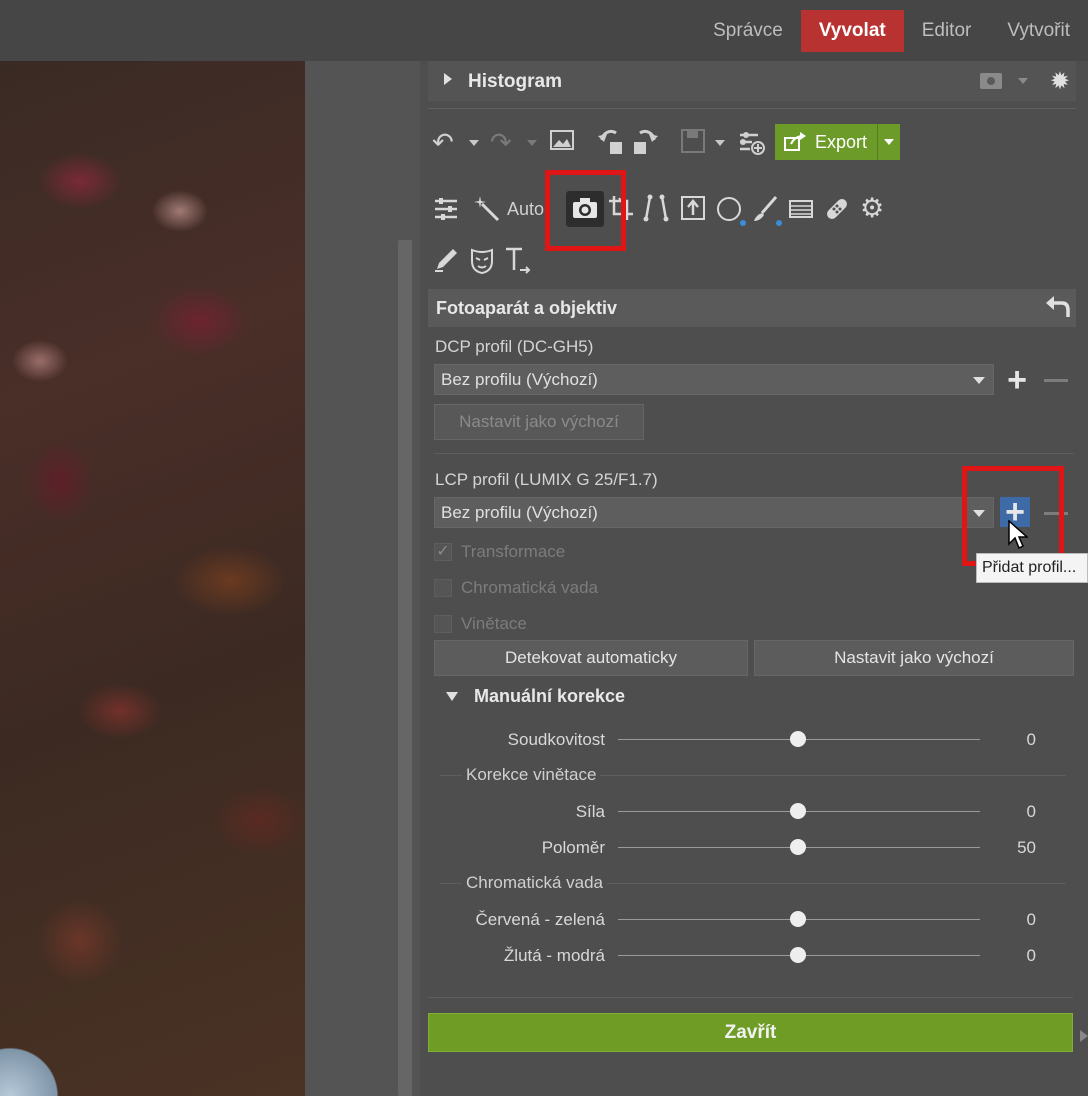 This screenshot has width=1088, height=1096. What do you see at coordinates (991, 81) in the screenshot?
I see `camera-view-icon` at bounding box center [991, 81].